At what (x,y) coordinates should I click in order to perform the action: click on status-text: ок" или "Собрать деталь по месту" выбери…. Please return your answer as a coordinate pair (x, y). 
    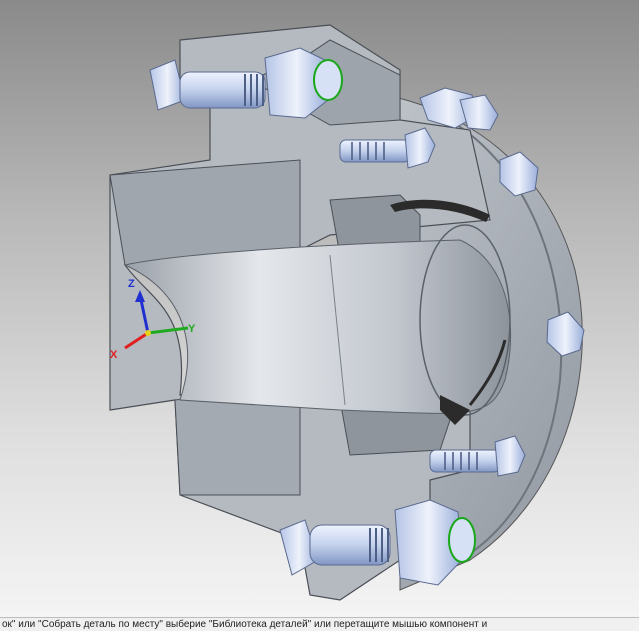
    Looking at the image, I should click on (245, 624).